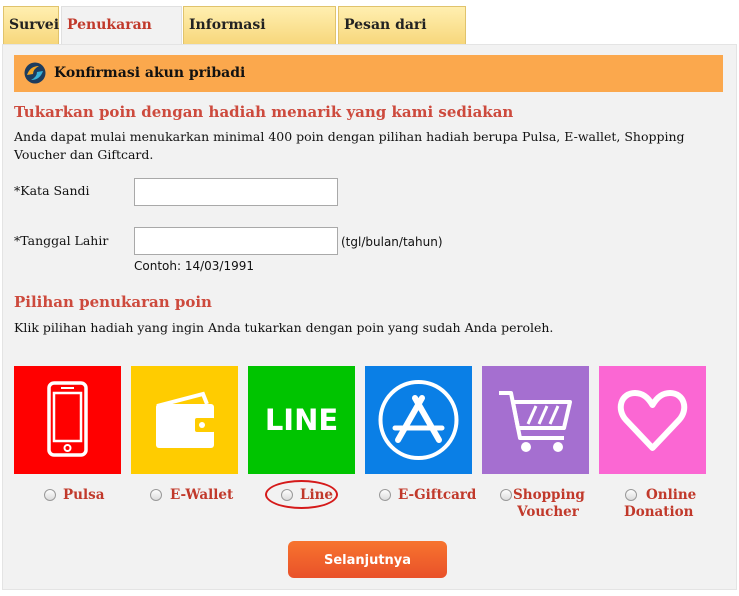 The width and height of the screenshot is (739, 596). Describe the element at coordinates (549, 495) in the screenshot. I see `shopping-voucher-label-line1: Shopping` at that location.